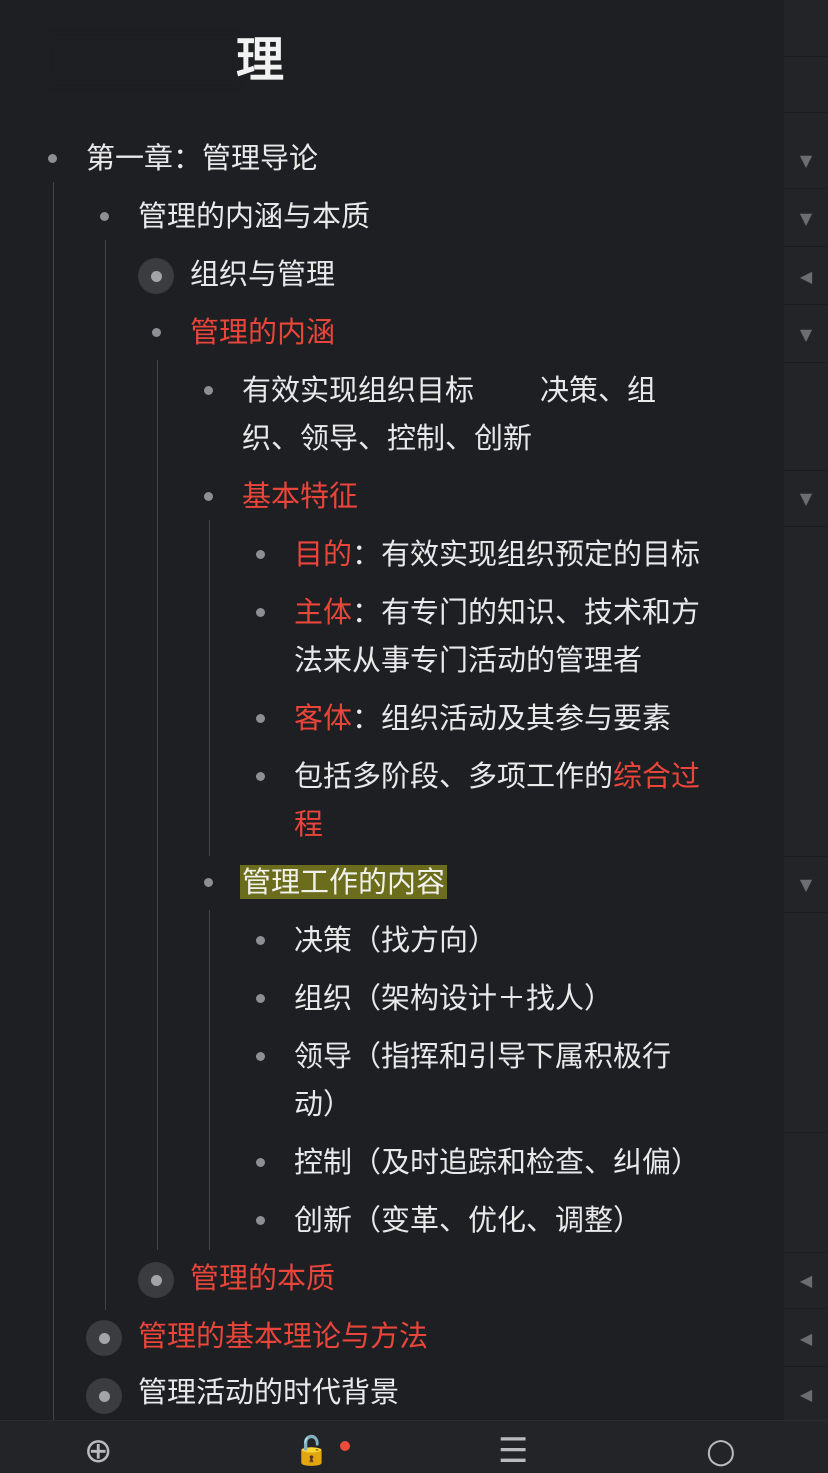  What do you see at coordinates (414, 1446) in the screenshot?
I see `bottom-toolbar: ⊕ 🔓 ☰ ○` at bounding box center [414, 1446].